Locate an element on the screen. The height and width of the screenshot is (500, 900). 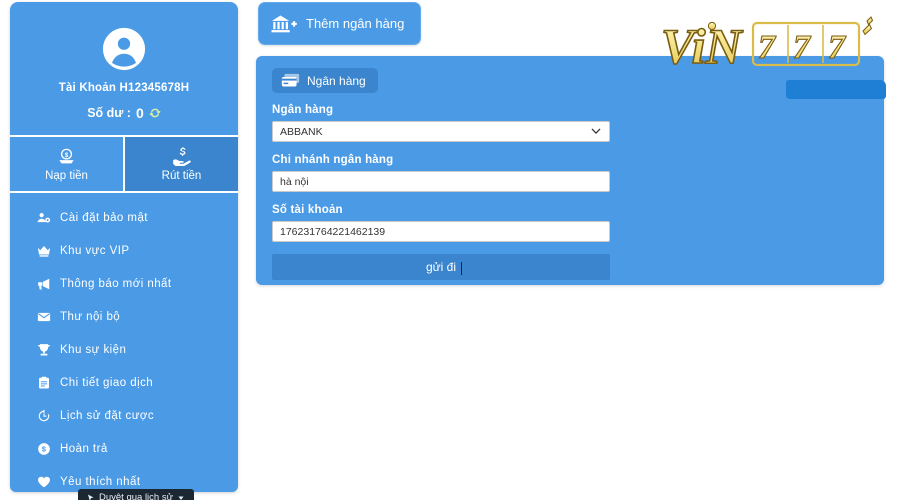
sidebar-item-bet-history: Lịch sử đặt cược is located at coordinates (124, 415).